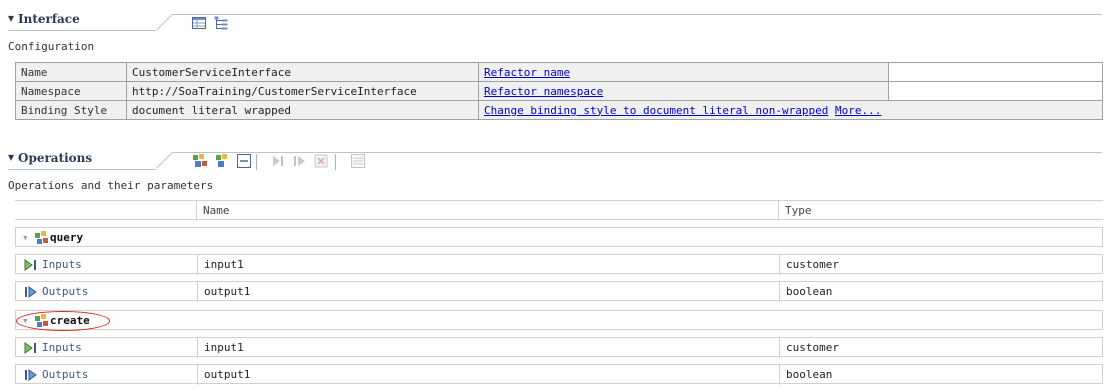 The width and height of the screenshot is (1105, 392). What do you see at coordinates (49, 19) in the screenshot?
I see `interface-section-title: Interface` at bounding box center [49, 19].